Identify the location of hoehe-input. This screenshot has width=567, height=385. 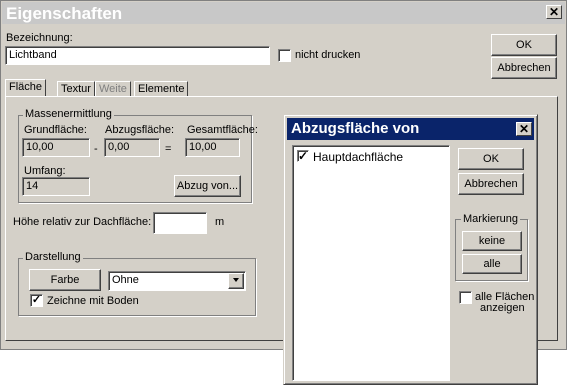
(180, 223).